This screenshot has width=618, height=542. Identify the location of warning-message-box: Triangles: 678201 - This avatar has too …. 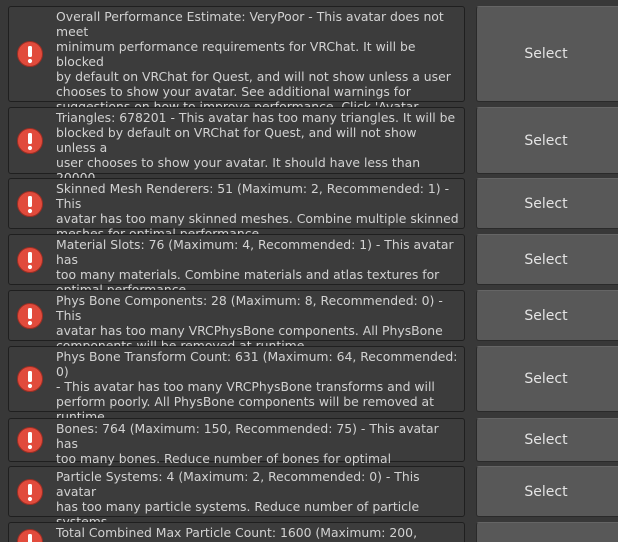
(236, 153).